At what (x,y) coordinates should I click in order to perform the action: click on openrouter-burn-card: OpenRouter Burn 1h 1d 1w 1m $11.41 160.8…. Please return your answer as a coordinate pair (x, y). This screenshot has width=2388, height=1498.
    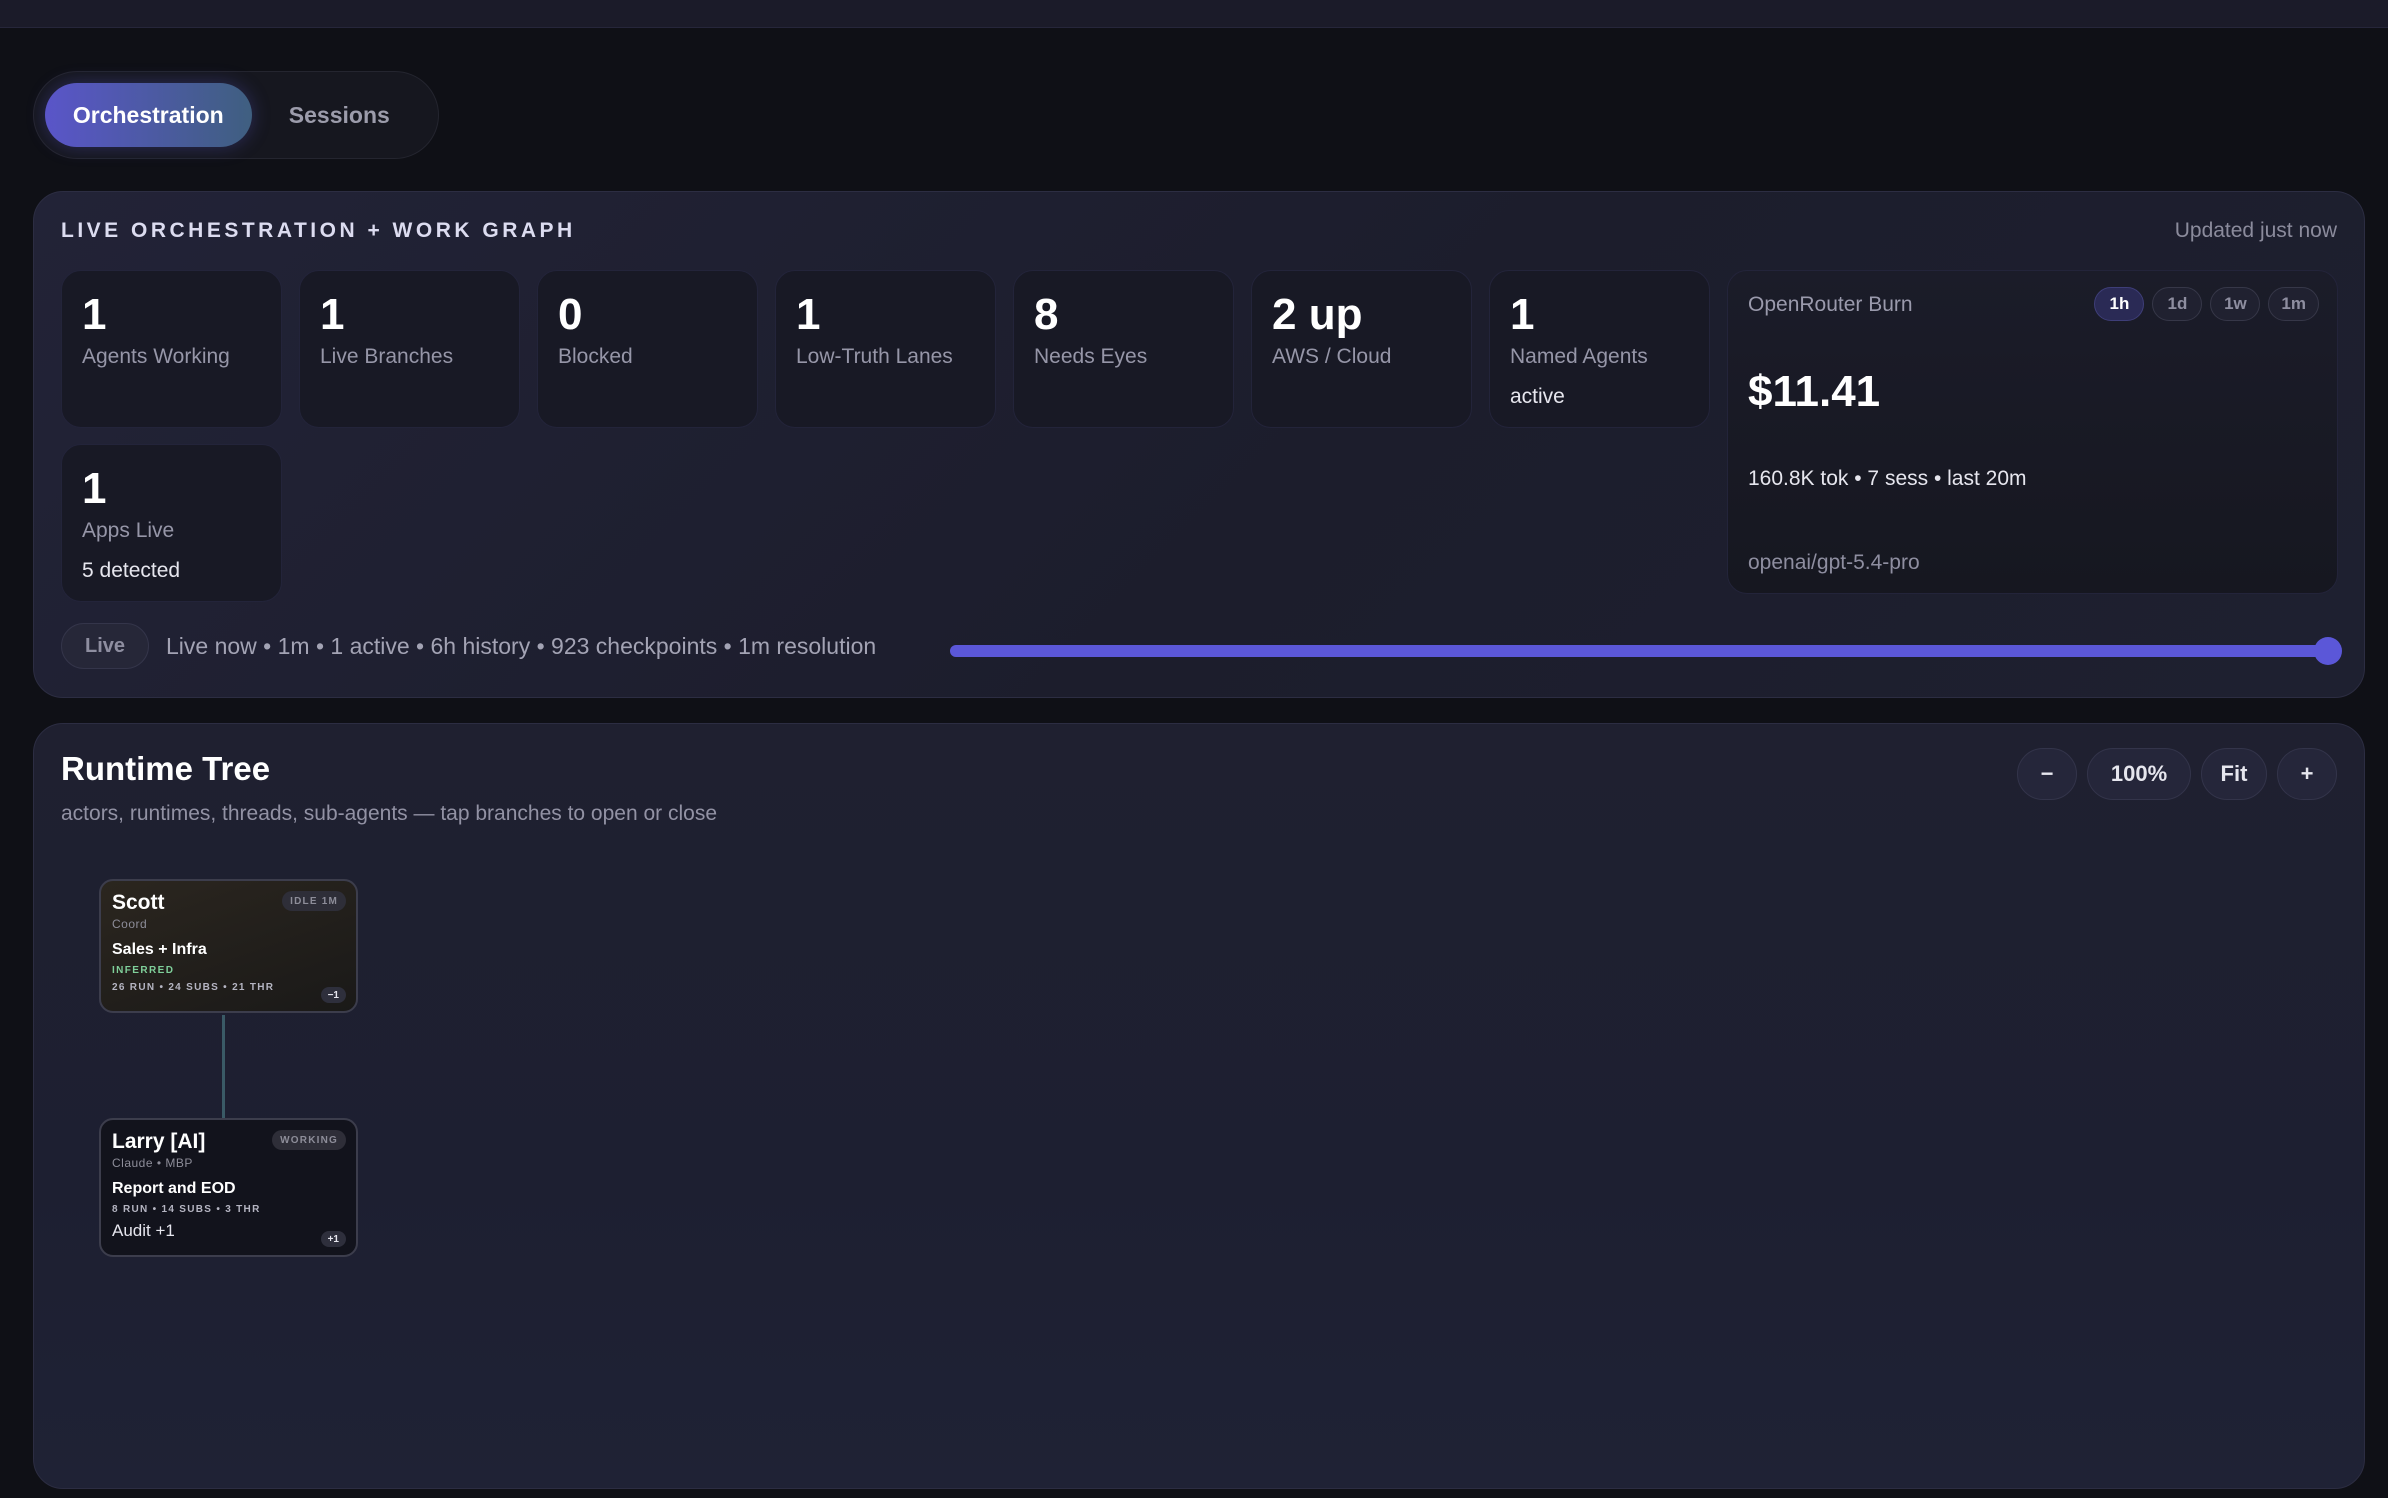
    Looking at the image, I should click on (2032, 432).